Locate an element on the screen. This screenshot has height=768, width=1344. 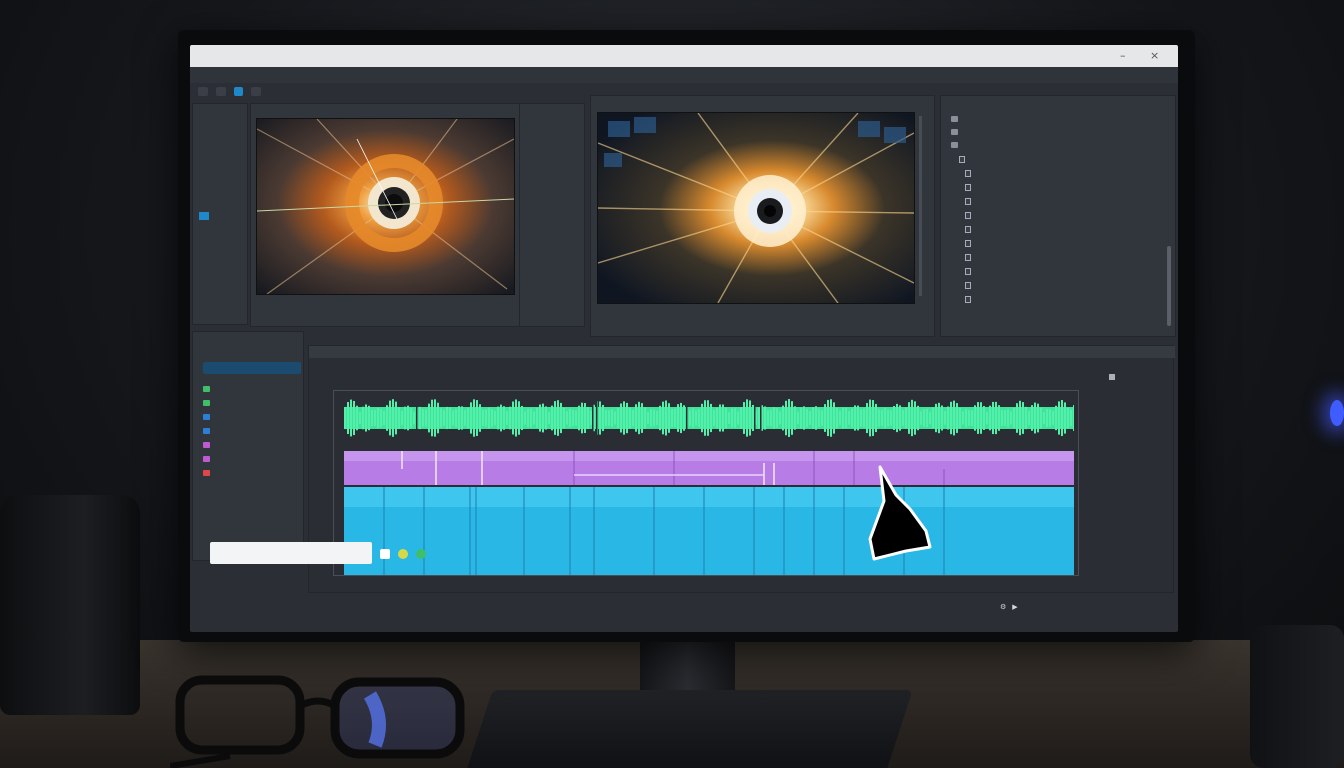
source-preview is located at coordinates (385, 206).